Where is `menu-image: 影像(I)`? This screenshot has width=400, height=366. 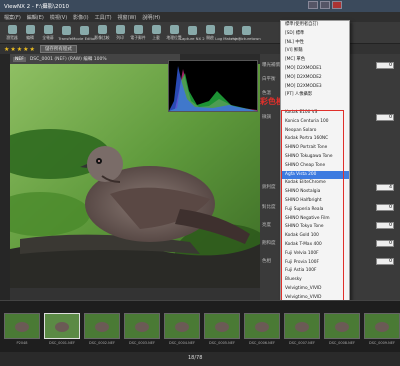
menu-image: 影像(I) is located at coordinates (80, 17).